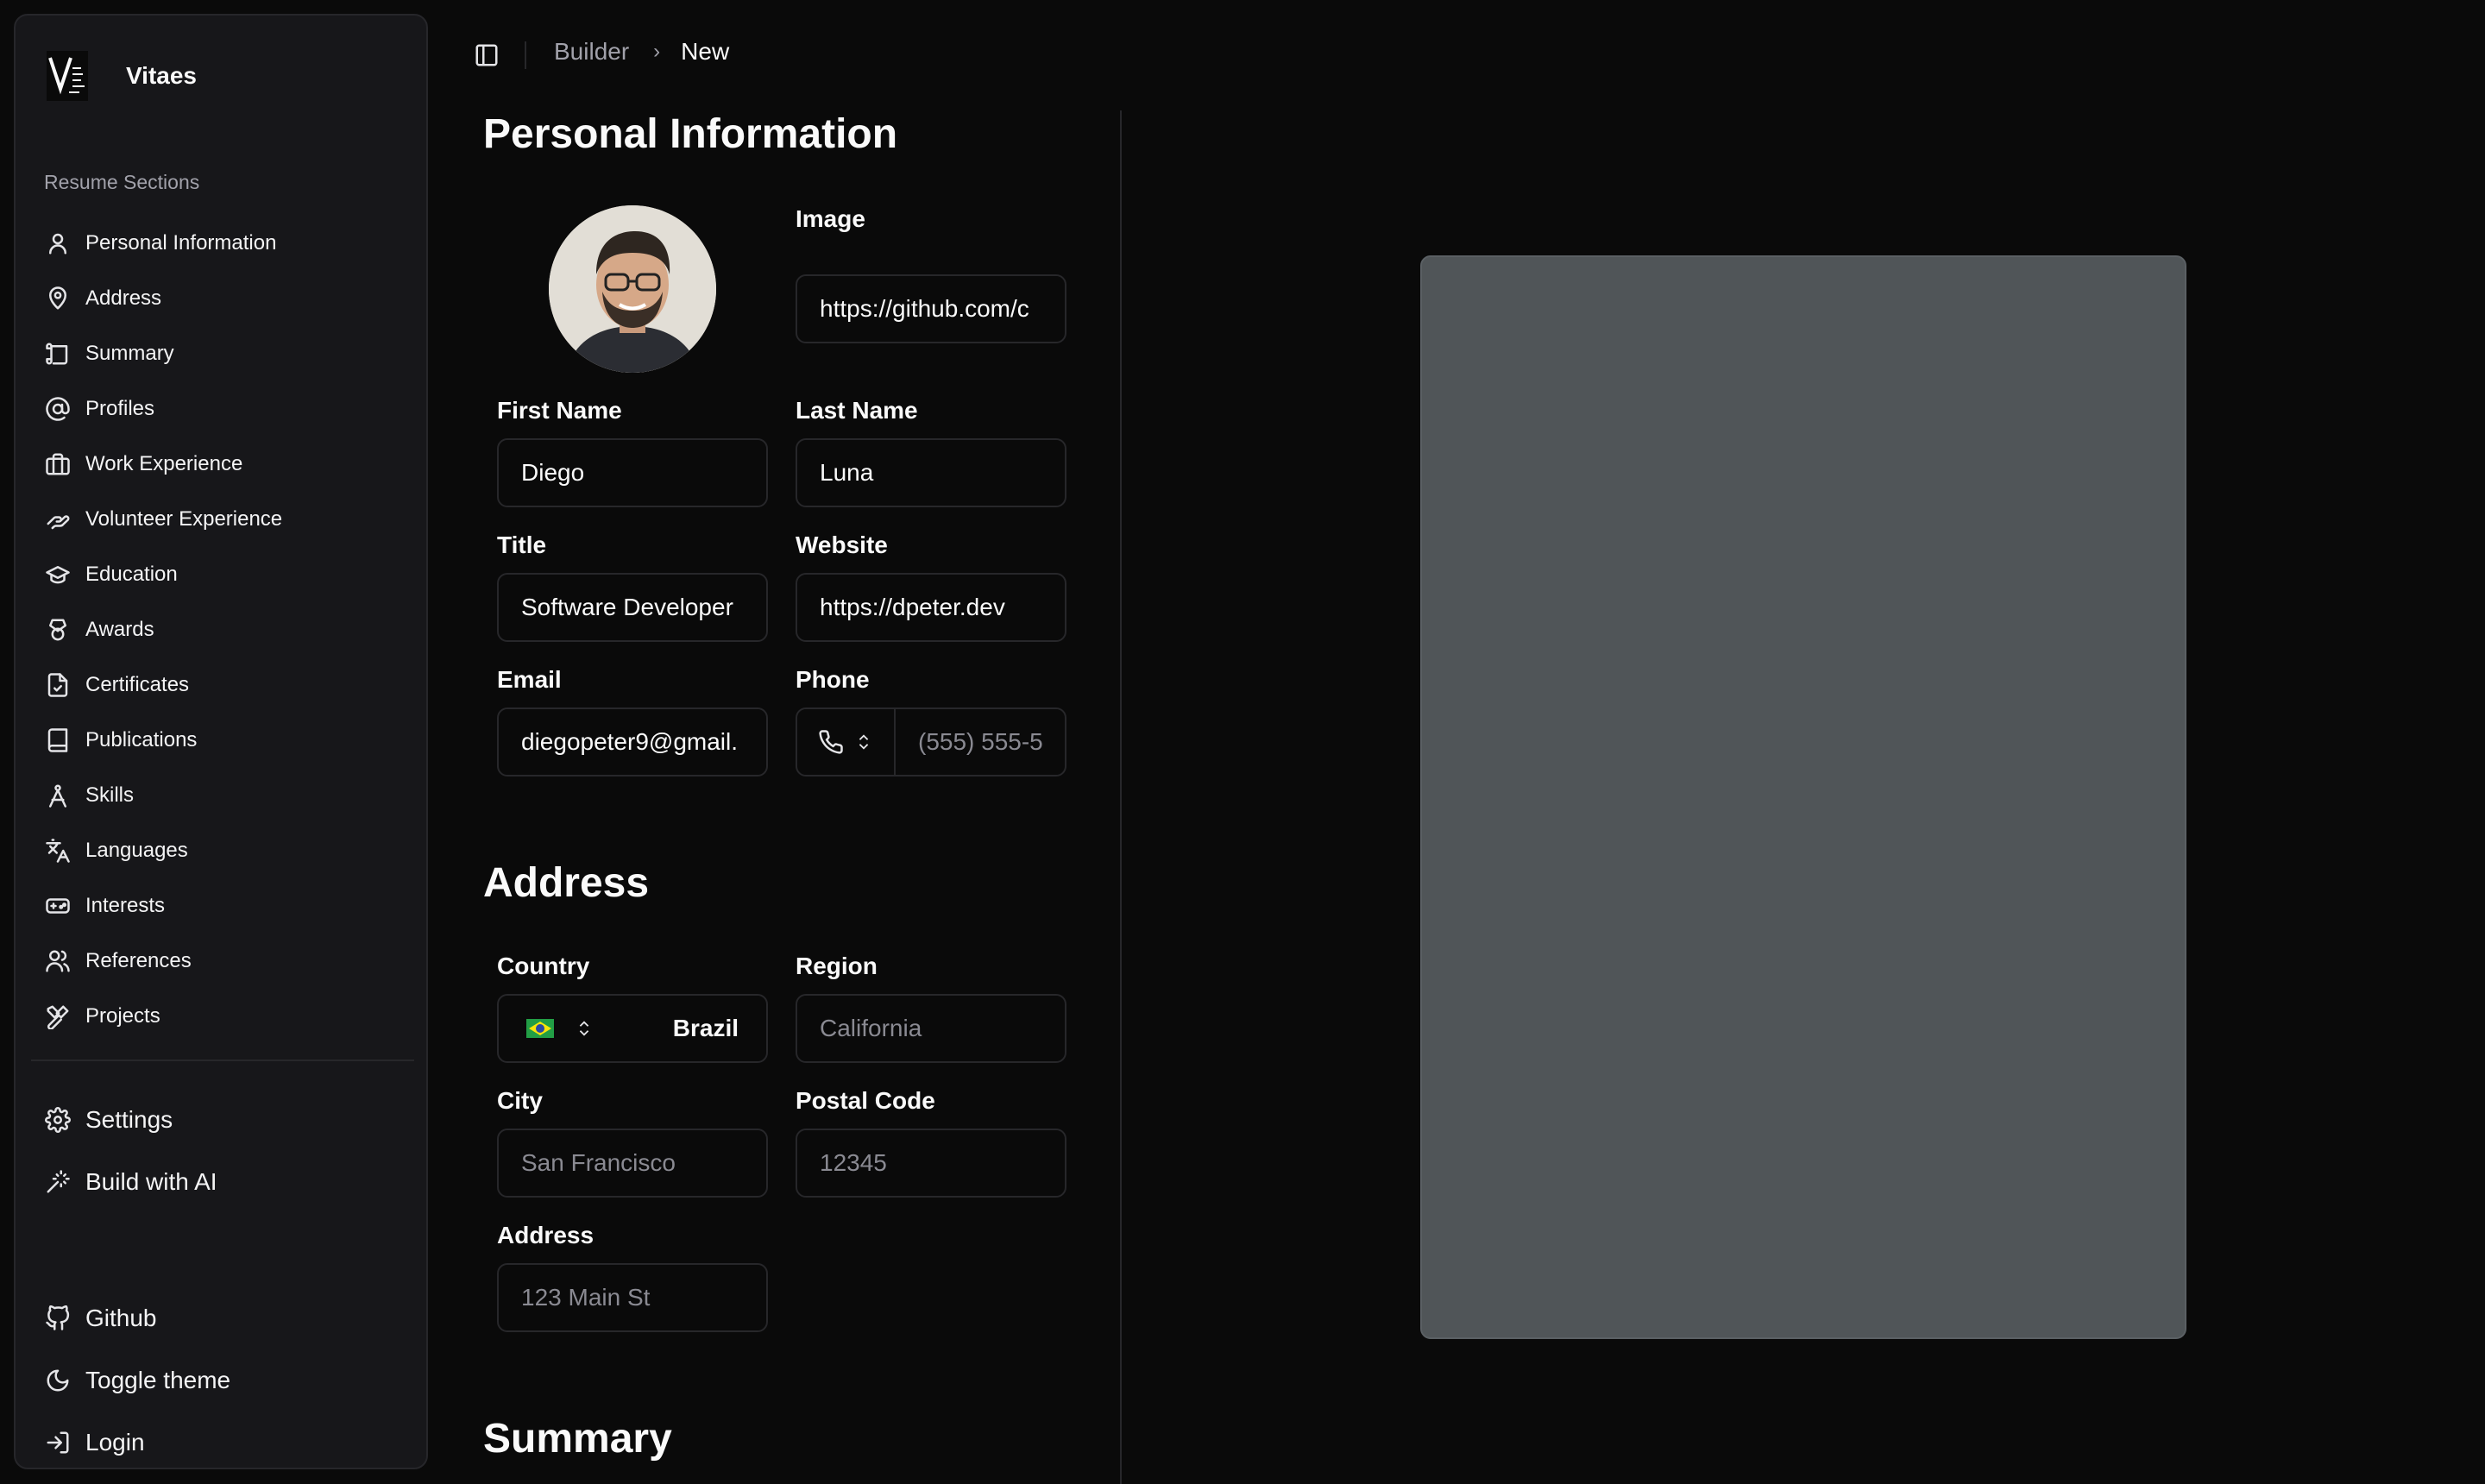  I want to click on brazil-flag-icon, so click(540, 1028).